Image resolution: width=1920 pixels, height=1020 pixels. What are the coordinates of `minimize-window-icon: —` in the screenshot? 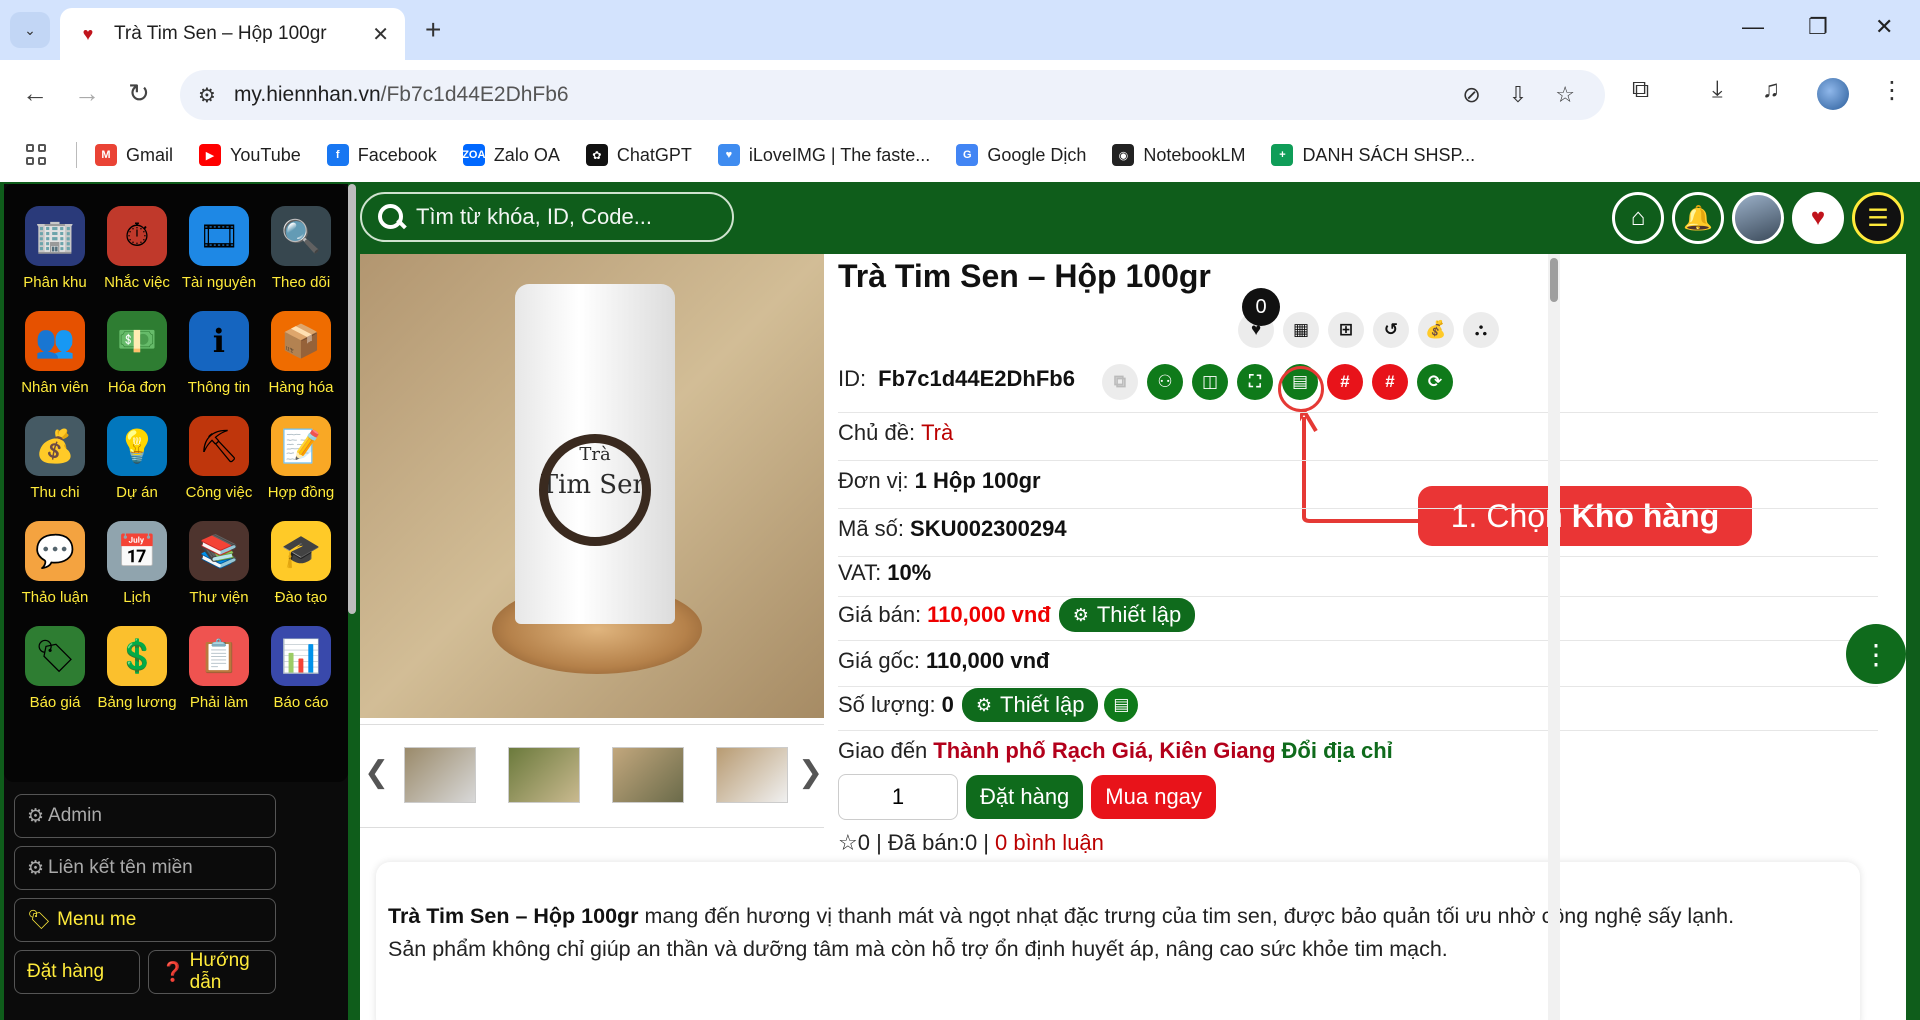 It's located at (1753, 27).